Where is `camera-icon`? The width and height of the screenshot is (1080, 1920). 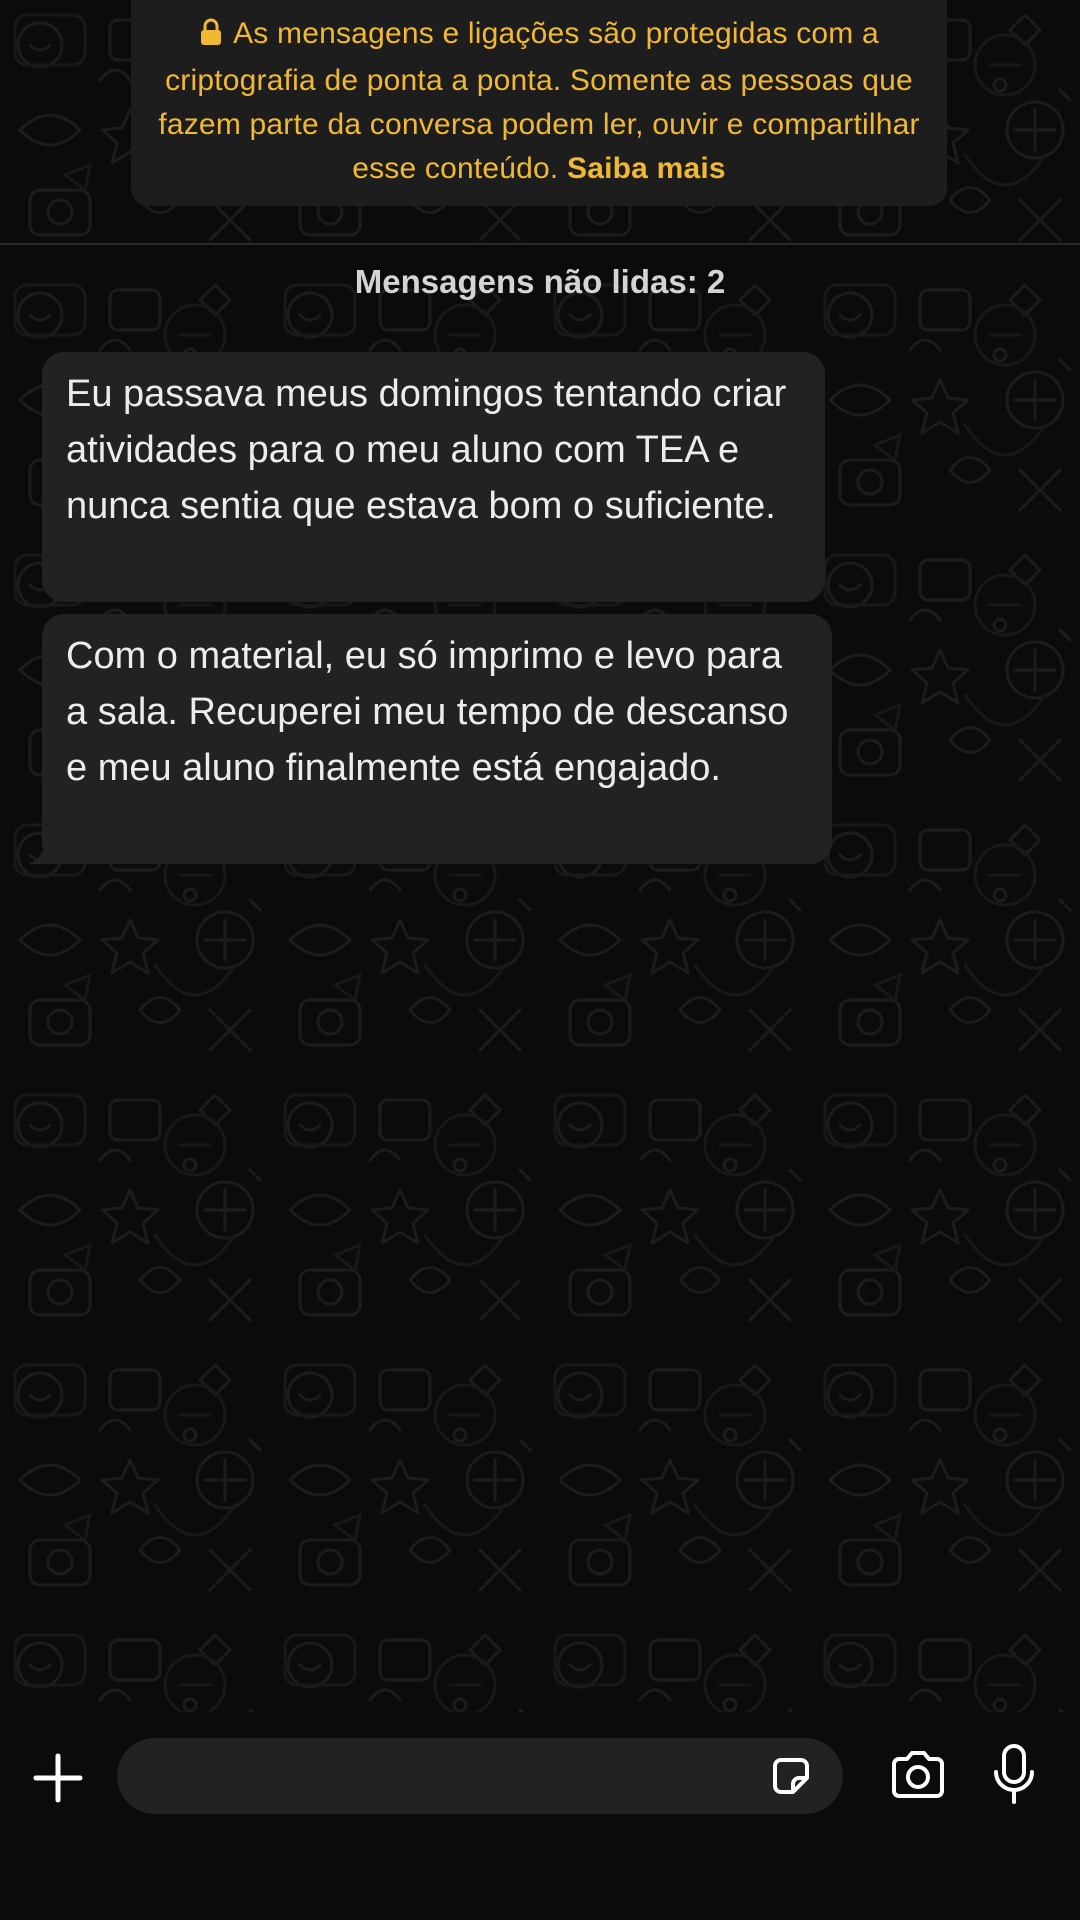
camera-icon is located at coordinates (918, 1775).